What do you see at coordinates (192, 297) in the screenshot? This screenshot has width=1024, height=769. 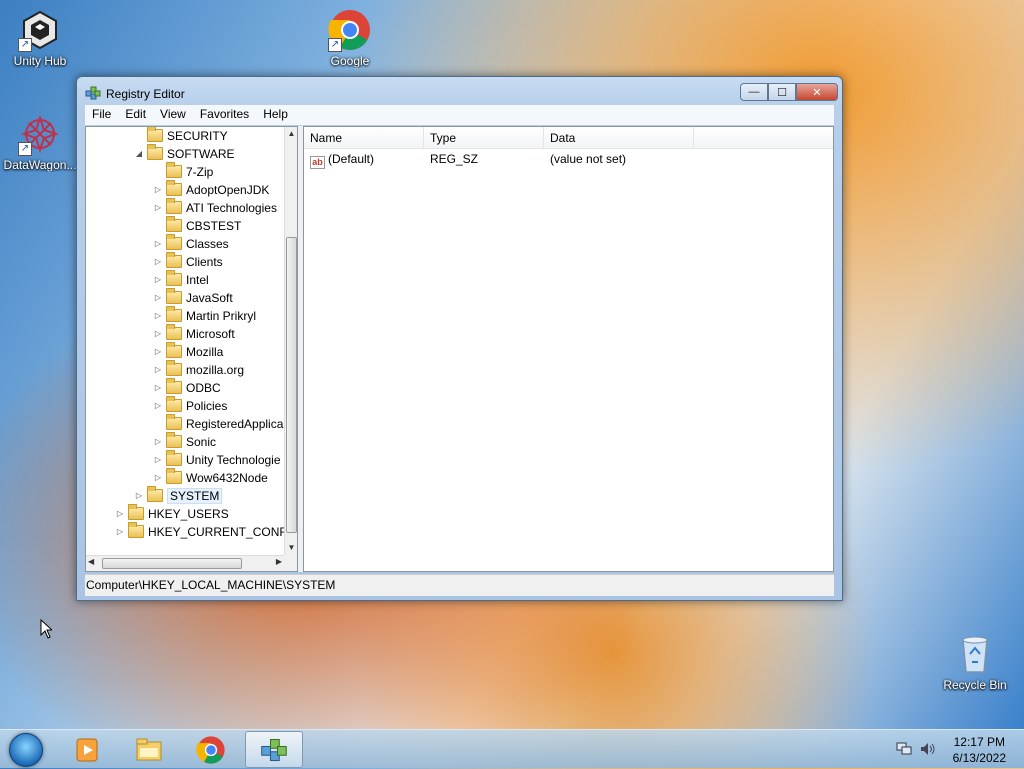 I see `tree-item: ▷ JavaSoft` at bounding box center [192, 297].